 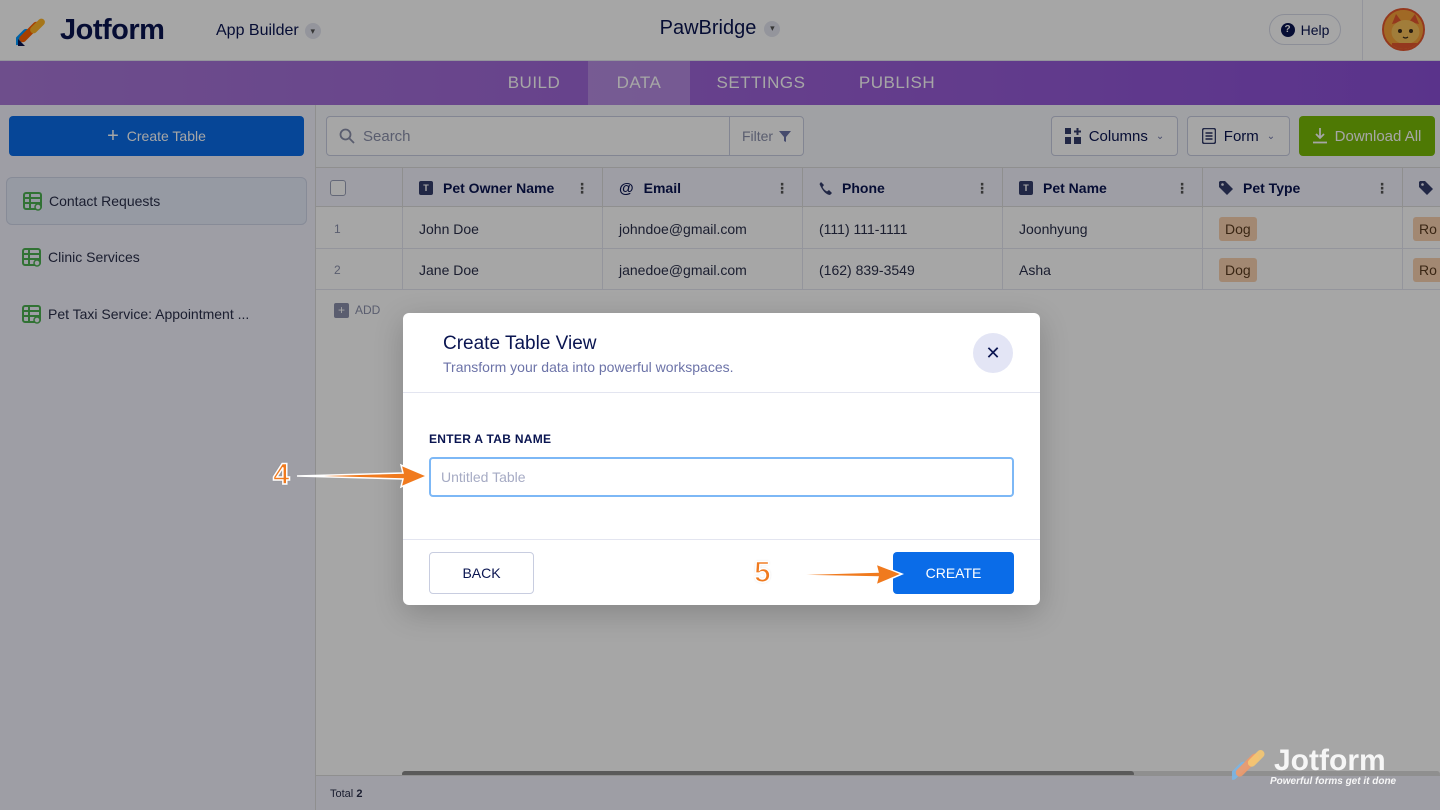 I want to click on step-4-label: 4, so click(x=281, y=474).